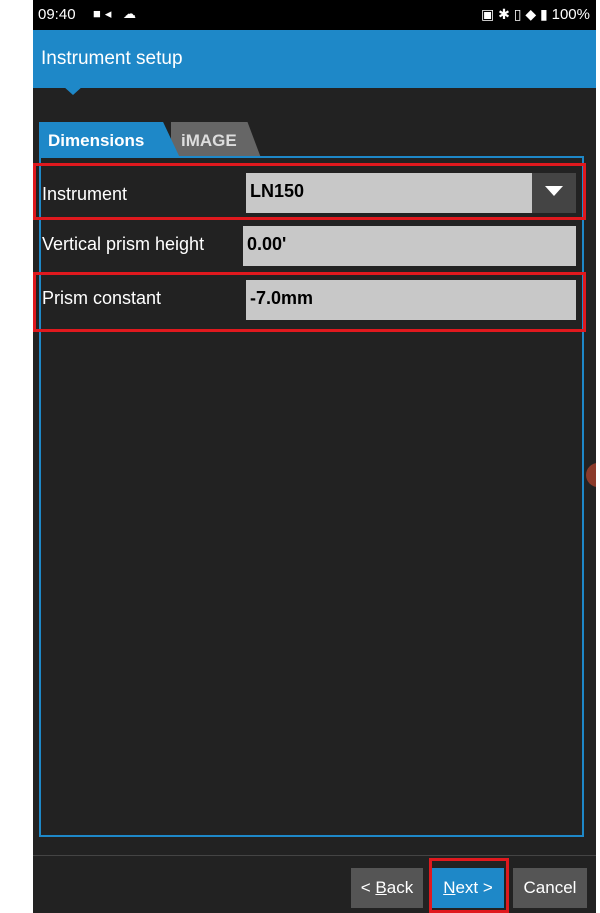 This screenshot has width=600, height=913. What do you see at coordinates (96, 140) in the screenshot?
I see `tab-dimensions-label: Dimensions` at bounding box center [96, 140].